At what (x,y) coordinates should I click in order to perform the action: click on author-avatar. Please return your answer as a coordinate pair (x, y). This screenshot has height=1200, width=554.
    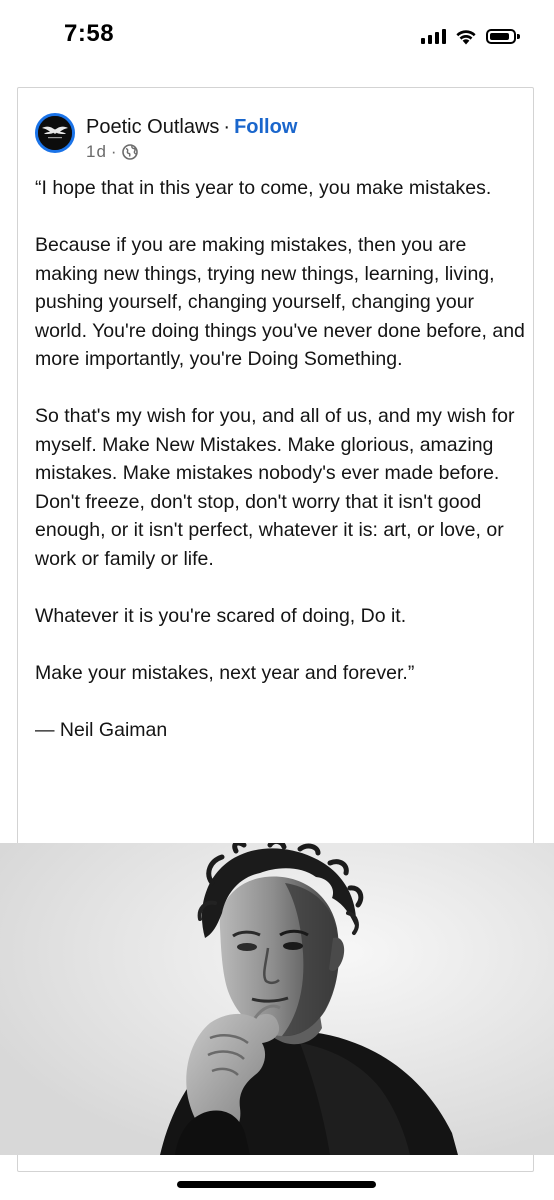
    Looking at the image, I should click on (55, 133).